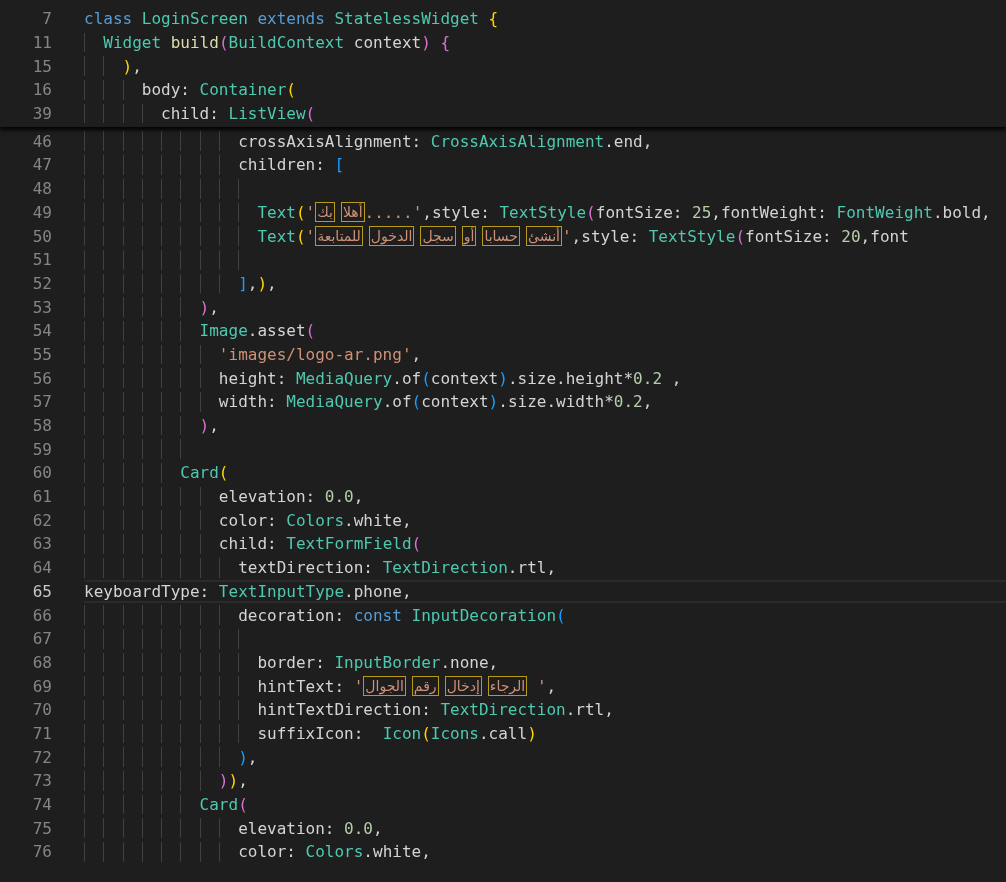 Image resolution: width=1006 pixels, height=882 pixels. I want to click on line-number: 68, so click(41, 662).